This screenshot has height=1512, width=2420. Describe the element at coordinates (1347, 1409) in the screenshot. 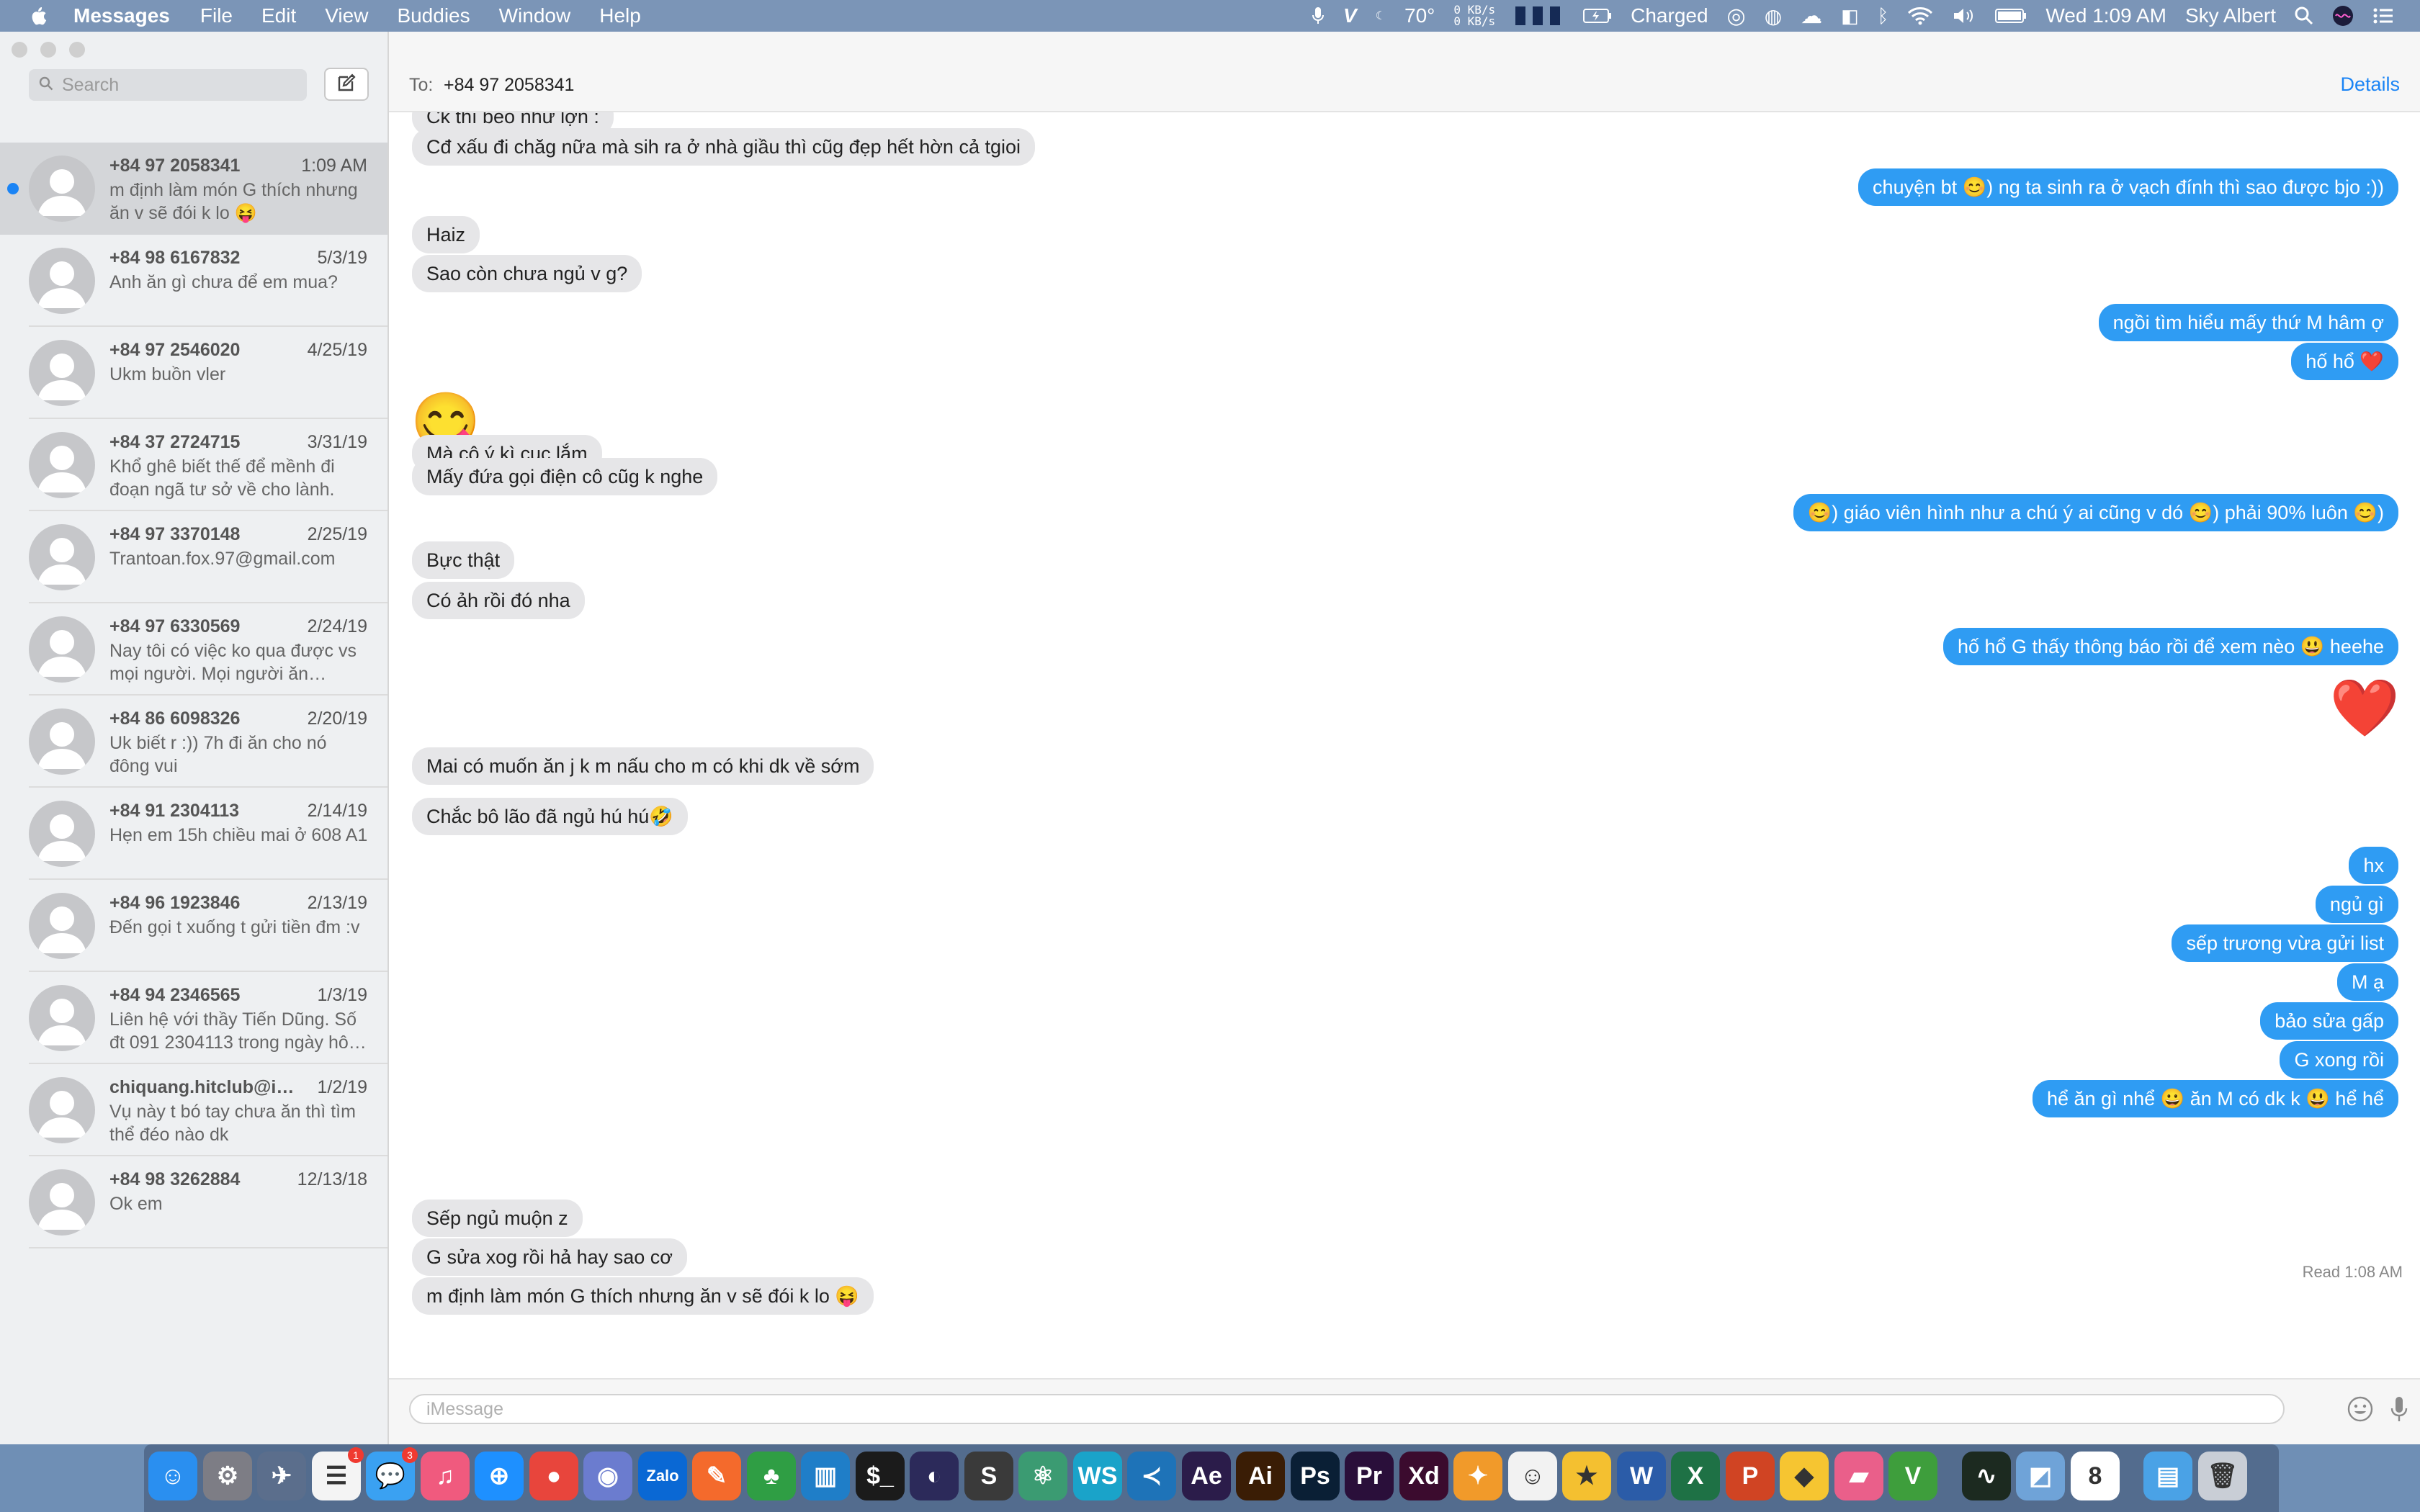

I see `message-field` at that location.